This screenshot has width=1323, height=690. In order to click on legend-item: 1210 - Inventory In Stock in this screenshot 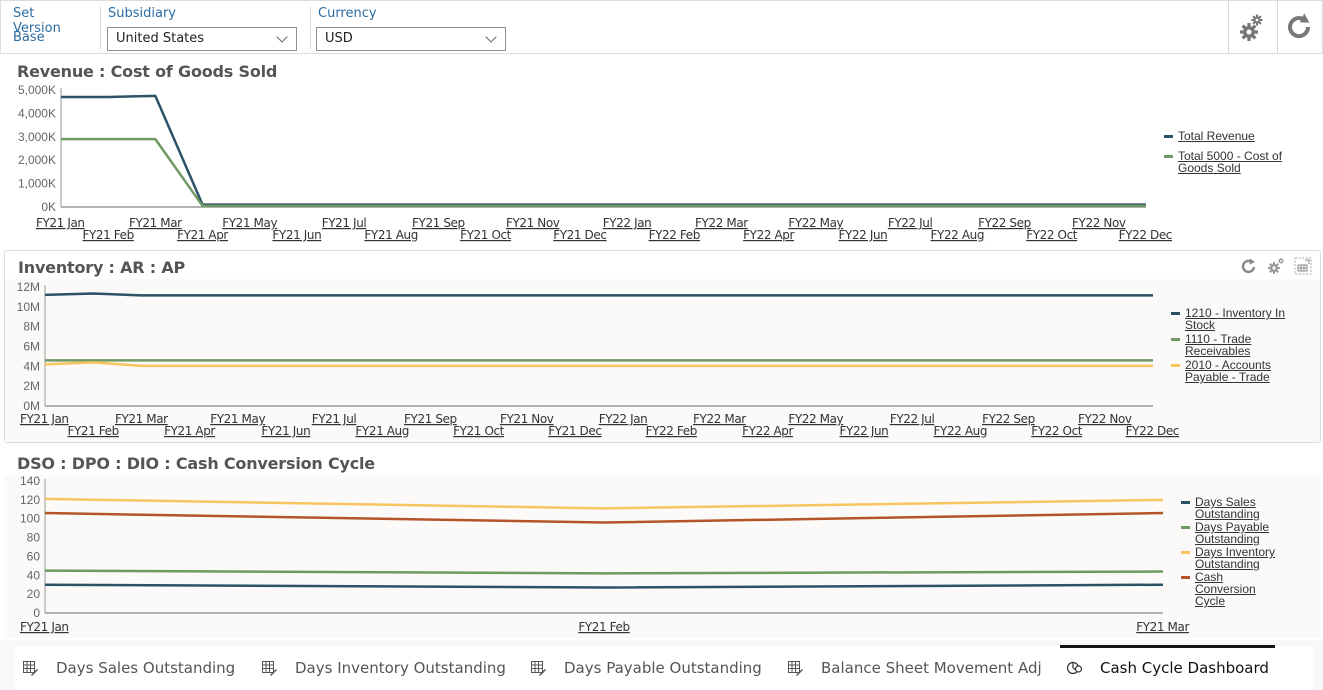, I will do `click(1230, 319)`.